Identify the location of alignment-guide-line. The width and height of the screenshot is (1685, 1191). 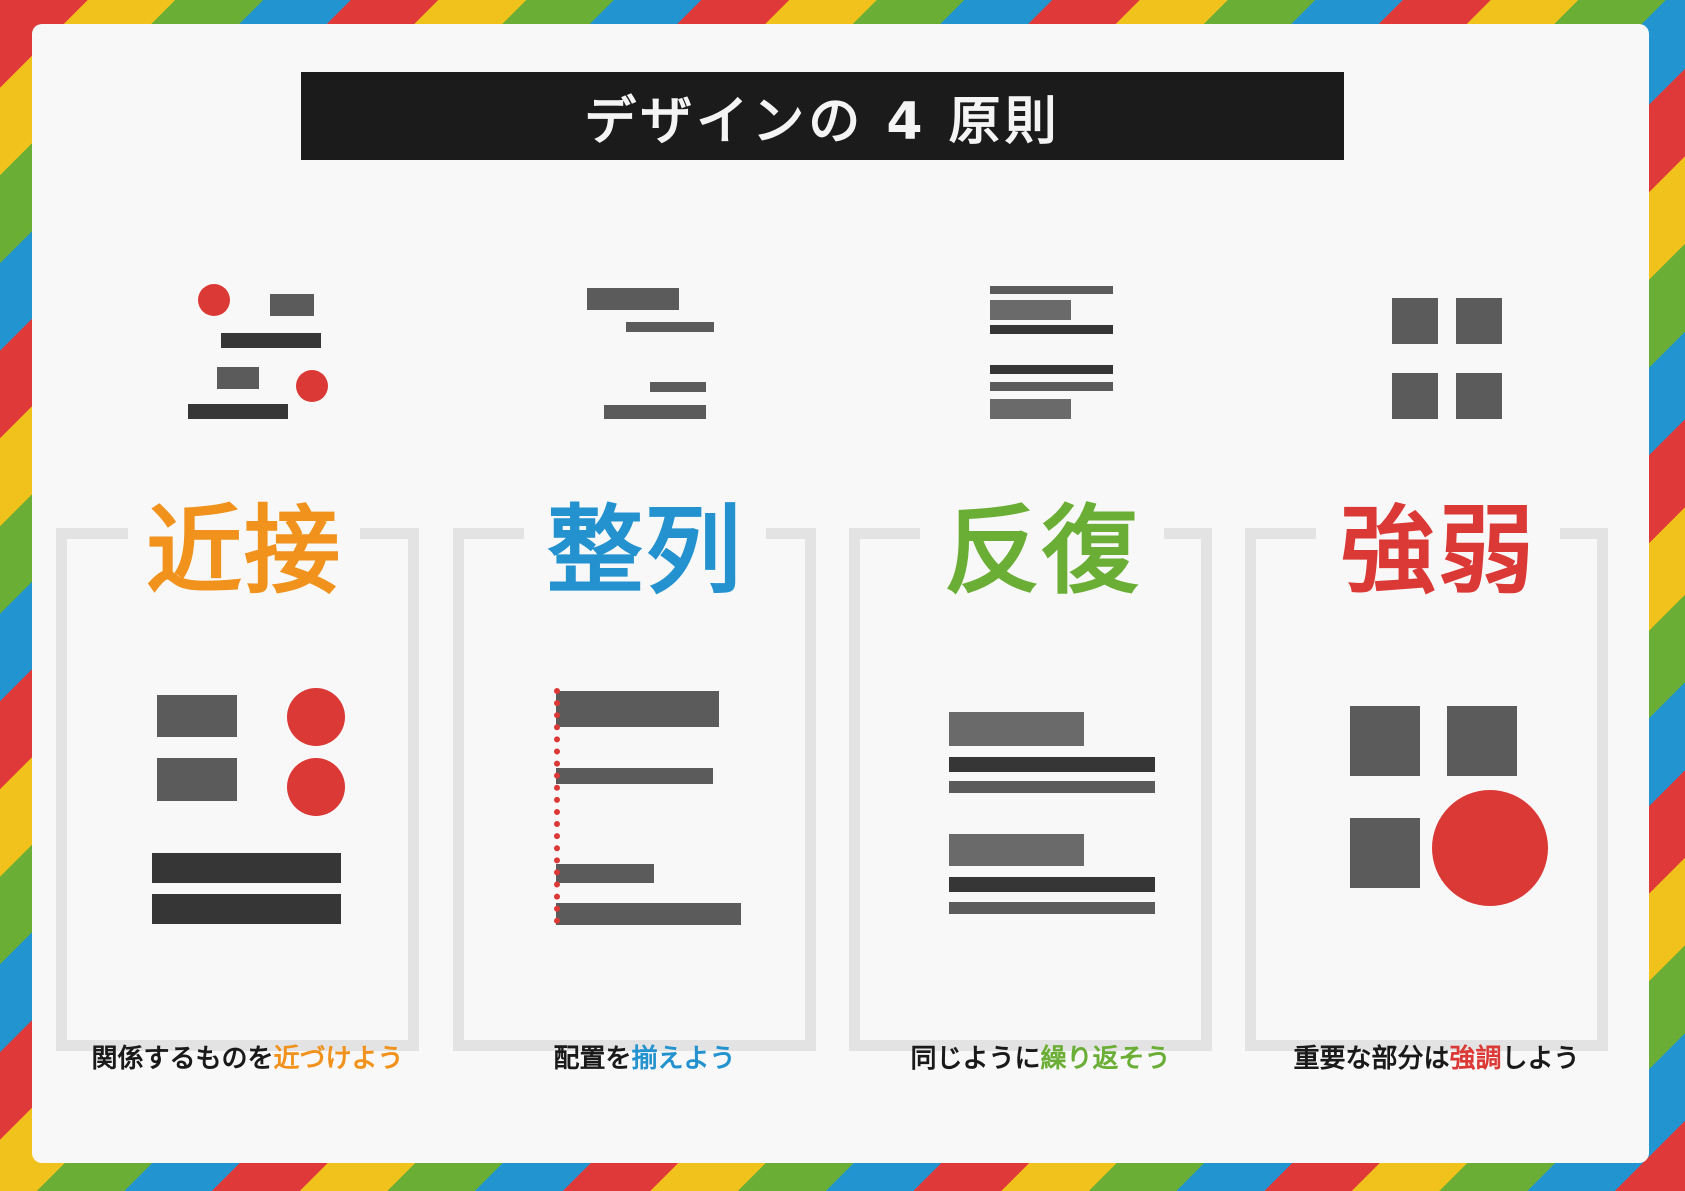
(557, 806).